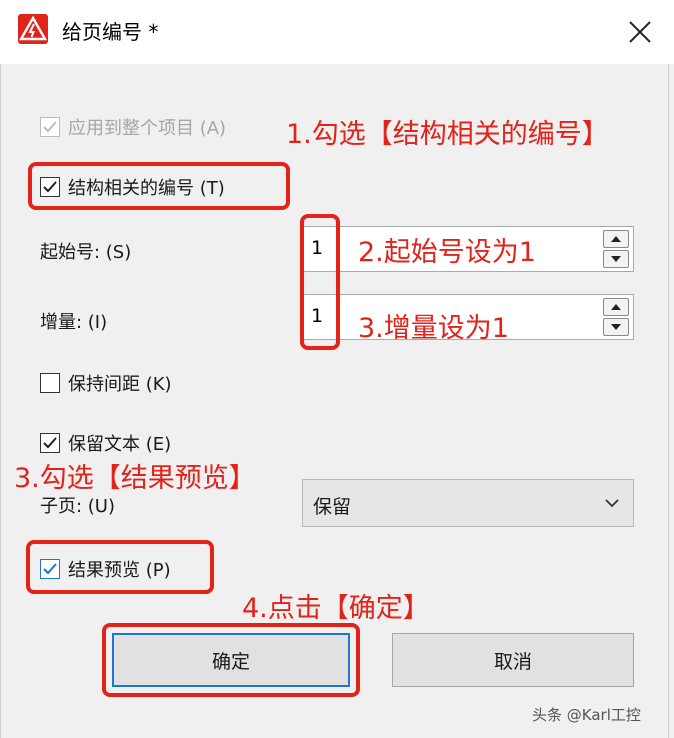  I want to click on keep-text-option: 保留文本 (E), so click(105, 443).